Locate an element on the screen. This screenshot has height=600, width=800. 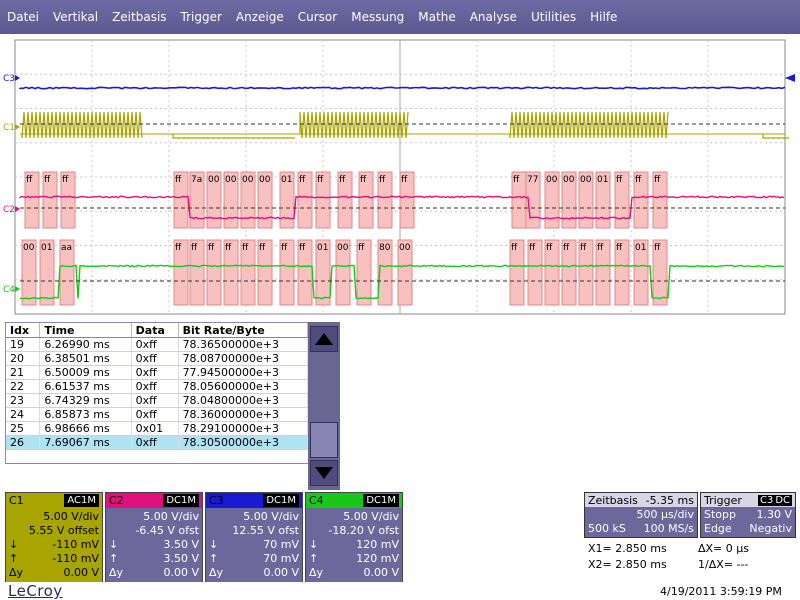
table-row: 25 6.98666 ms 0x01 78.29100000e+3 is located at coordinates (157, 429).